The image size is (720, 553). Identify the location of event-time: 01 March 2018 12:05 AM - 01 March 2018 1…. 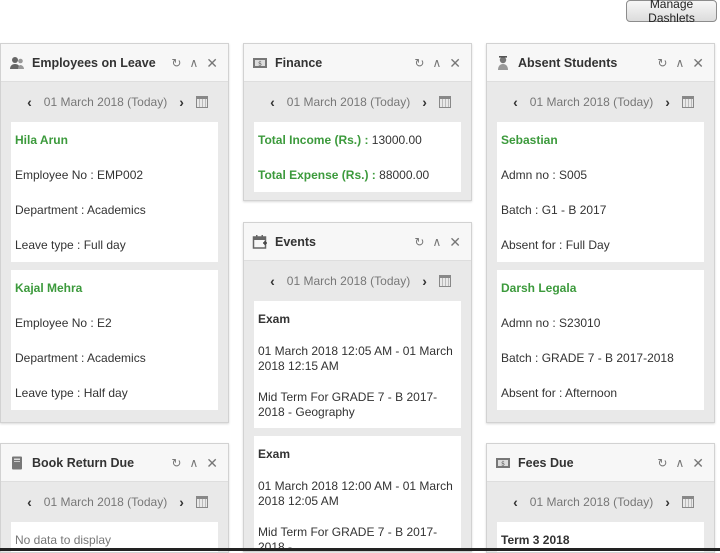
(355, 358).